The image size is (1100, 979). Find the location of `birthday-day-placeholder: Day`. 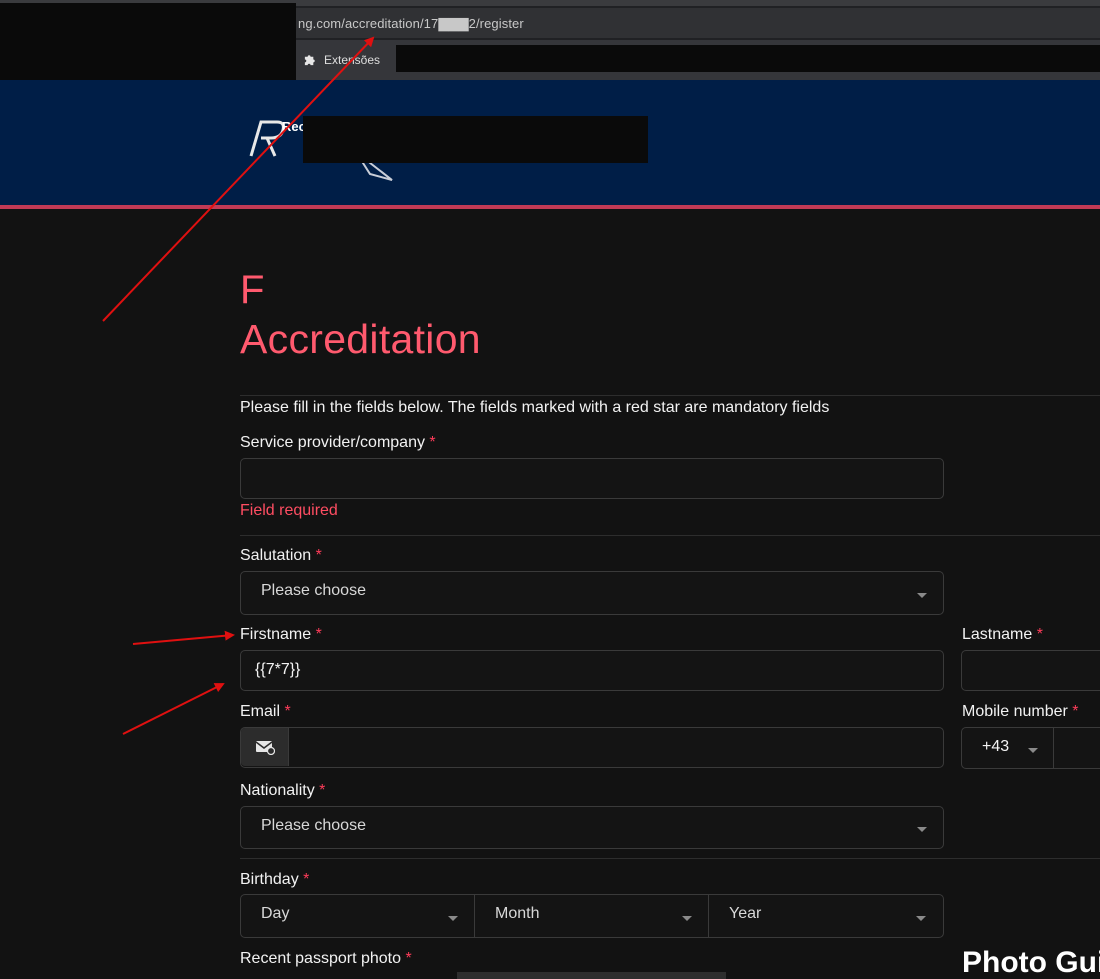

birthday-day-placeholder: Day is located at coordinates (275, 913).